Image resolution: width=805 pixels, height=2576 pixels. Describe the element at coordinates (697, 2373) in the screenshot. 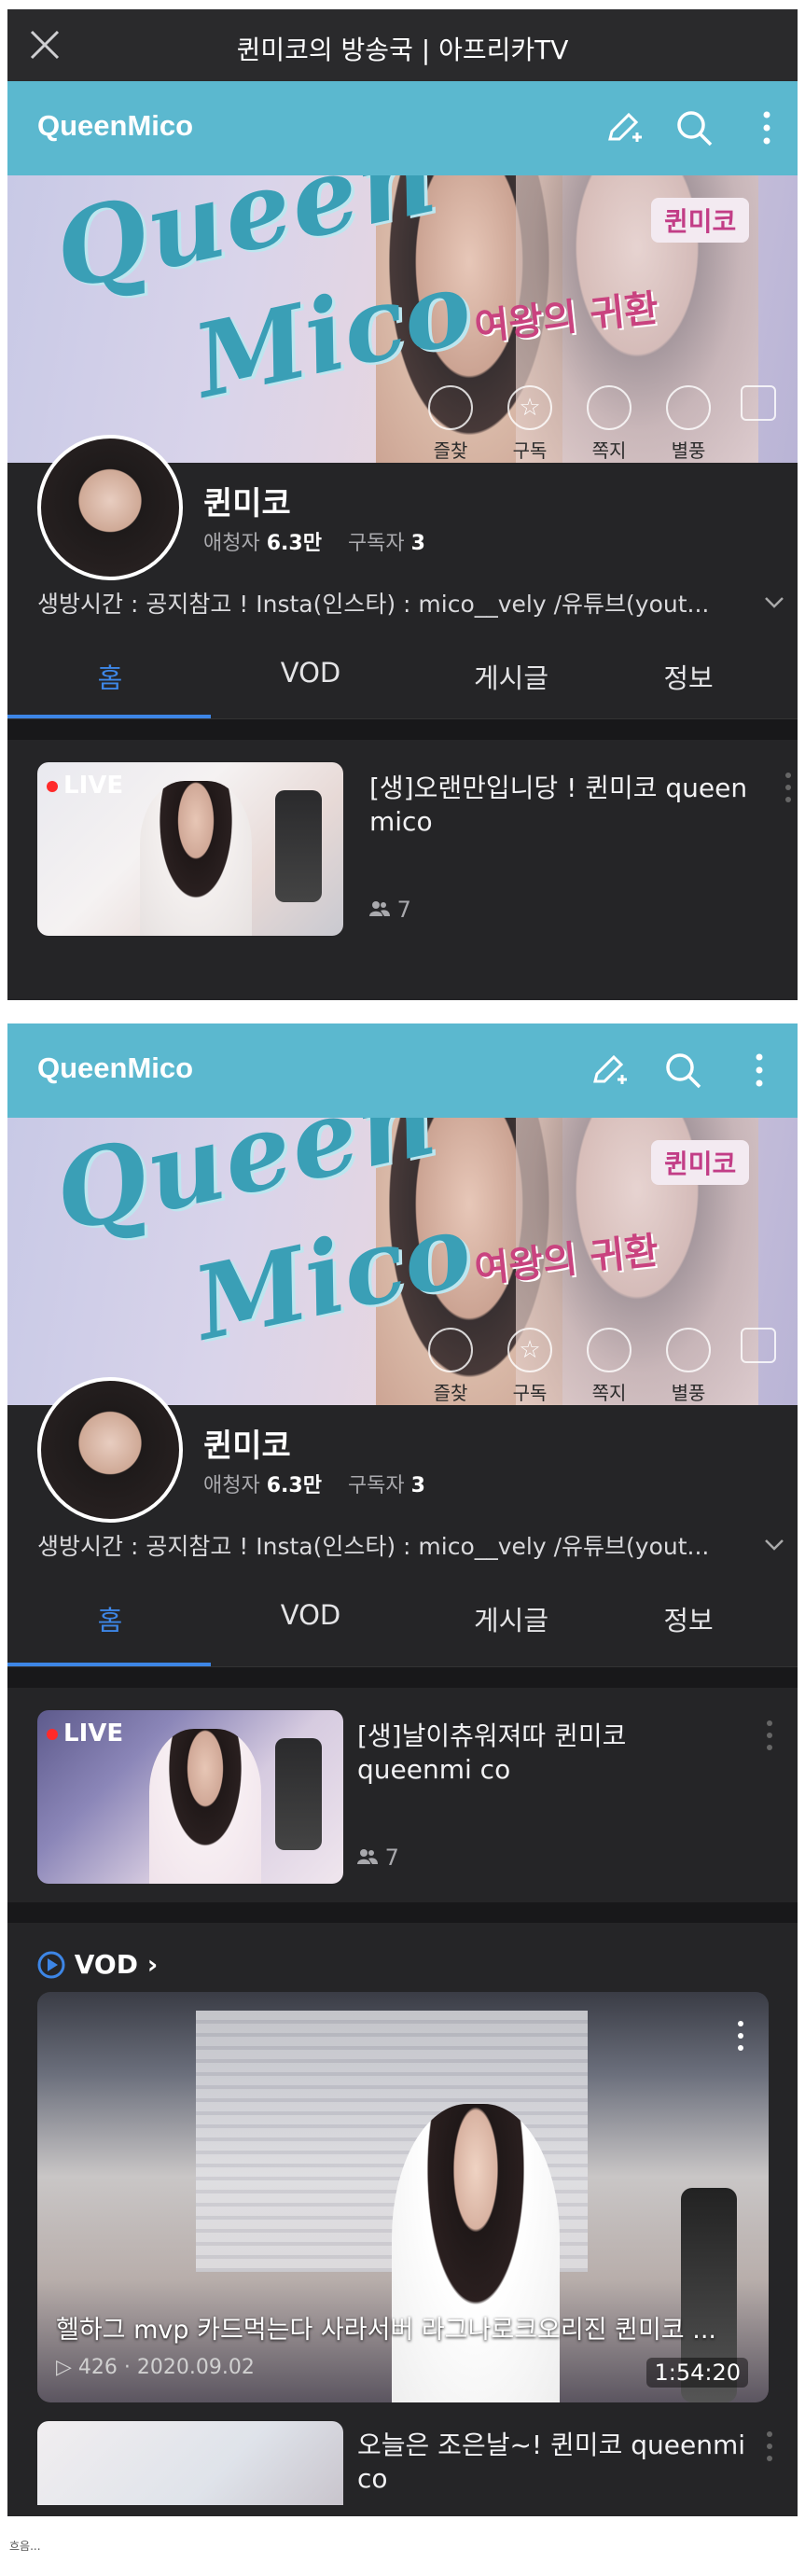

I see `vod-duration: 1:54:20` at that location.